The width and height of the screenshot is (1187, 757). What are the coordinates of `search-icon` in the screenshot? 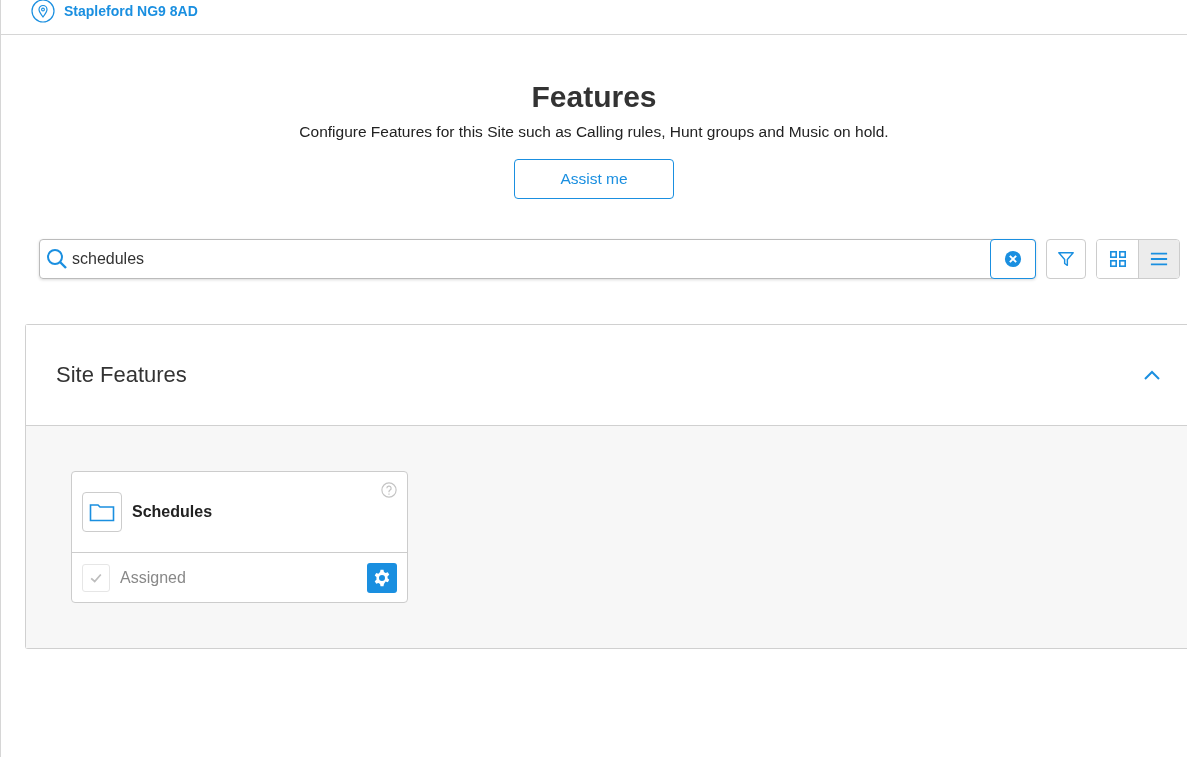 It's located at (57, 259).